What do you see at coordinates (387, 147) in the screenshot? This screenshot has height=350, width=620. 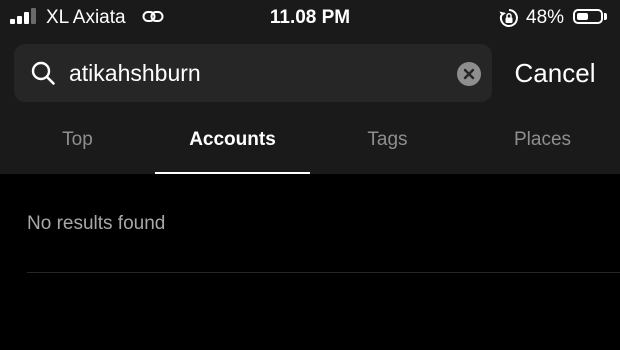 I see `tab-tags: Tags` at bounding box center [387, 147].